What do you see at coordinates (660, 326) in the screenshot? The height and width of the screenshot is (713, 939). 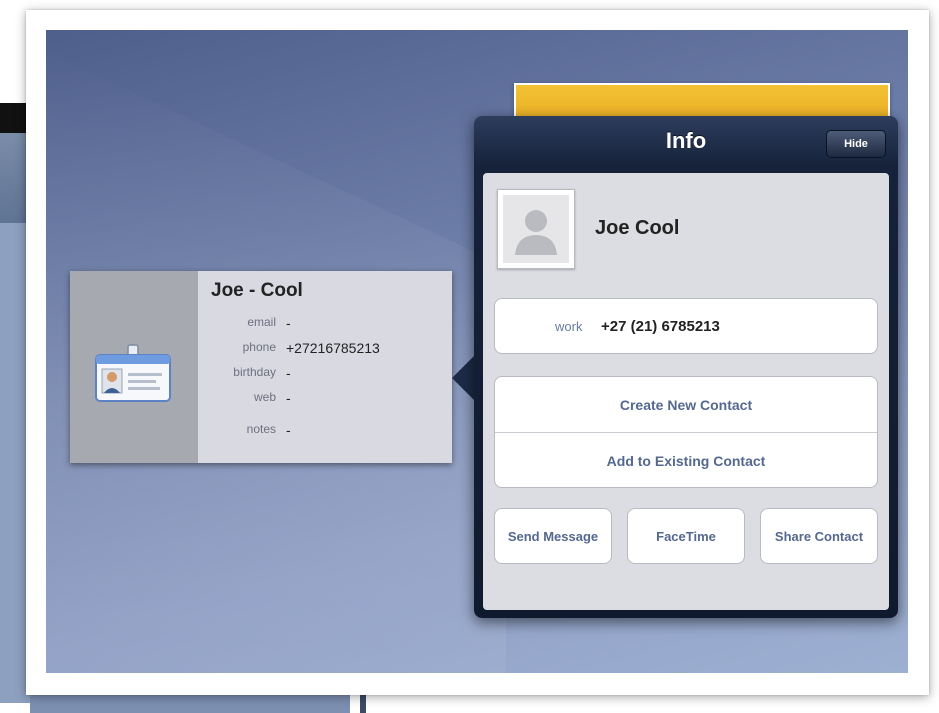 I see `phone-number: +27 (21) 6785213` at bounding box center [660, 326].